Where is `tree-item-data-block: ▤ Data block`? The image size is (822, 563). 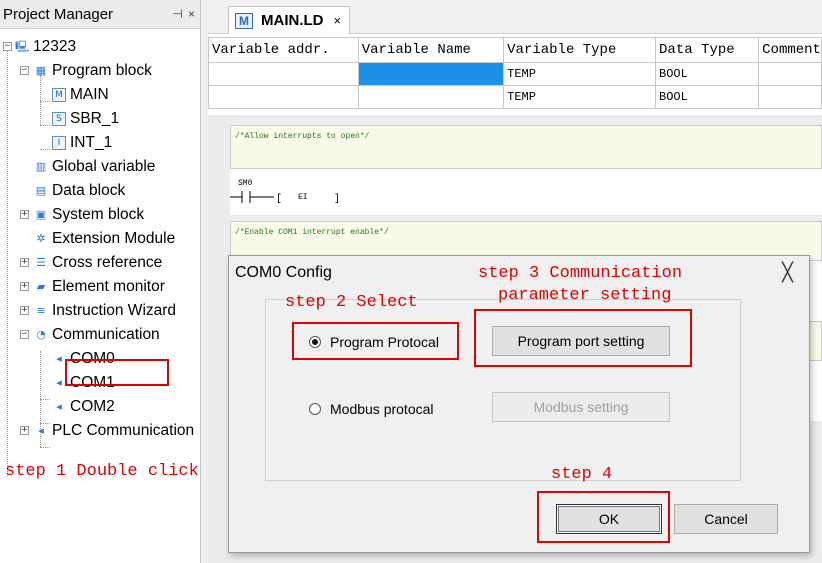 tree-item-data-block: ▤ Data block is located at coordinates (79, 191).